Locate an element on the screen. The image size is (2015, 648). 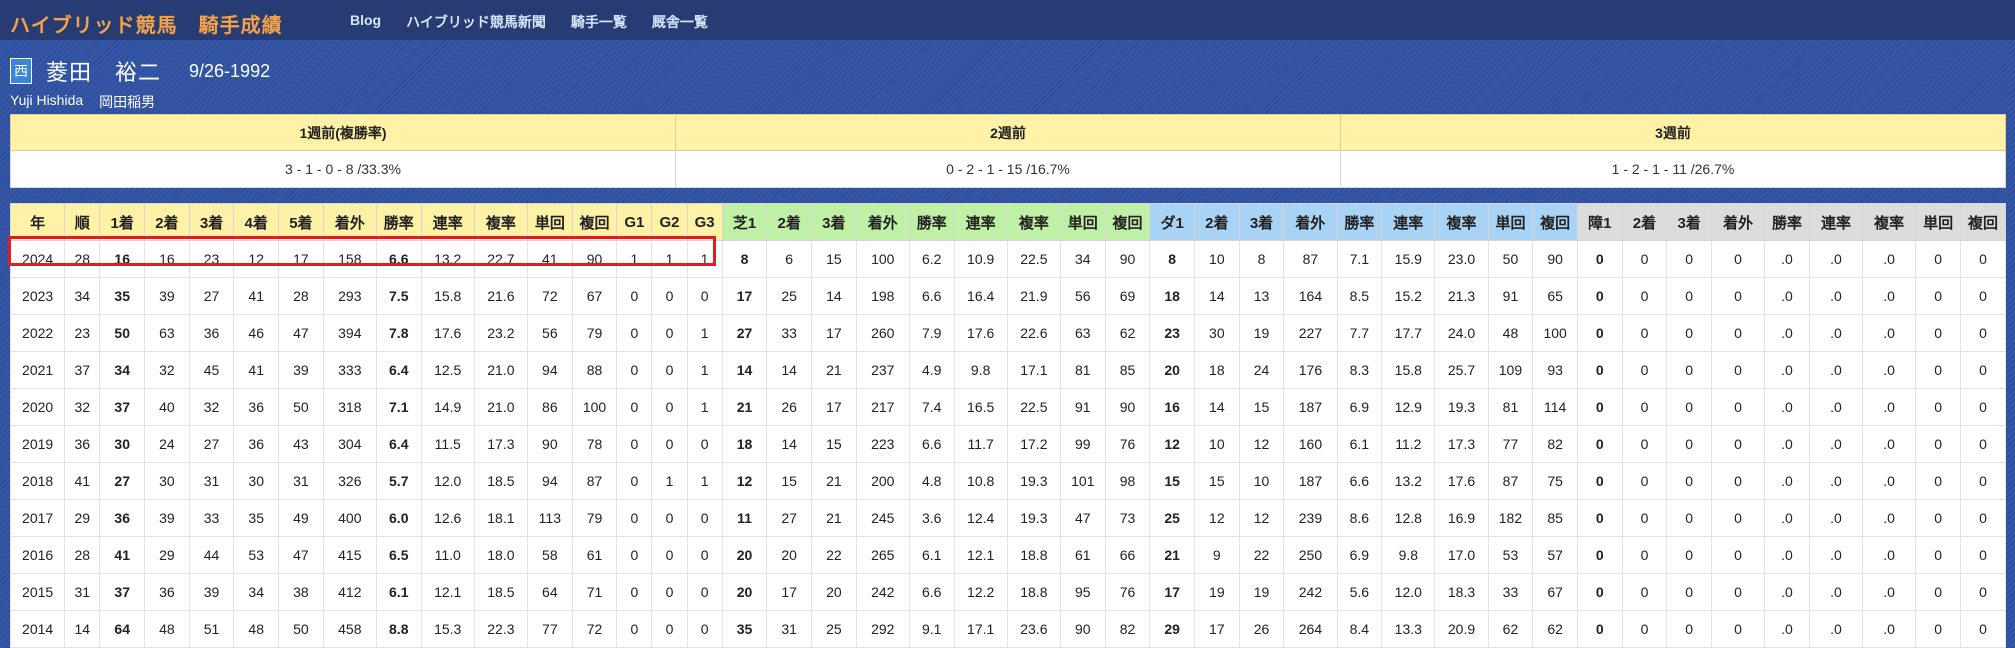
stats-cell: 3.6 is located at coordinates (931, 518).